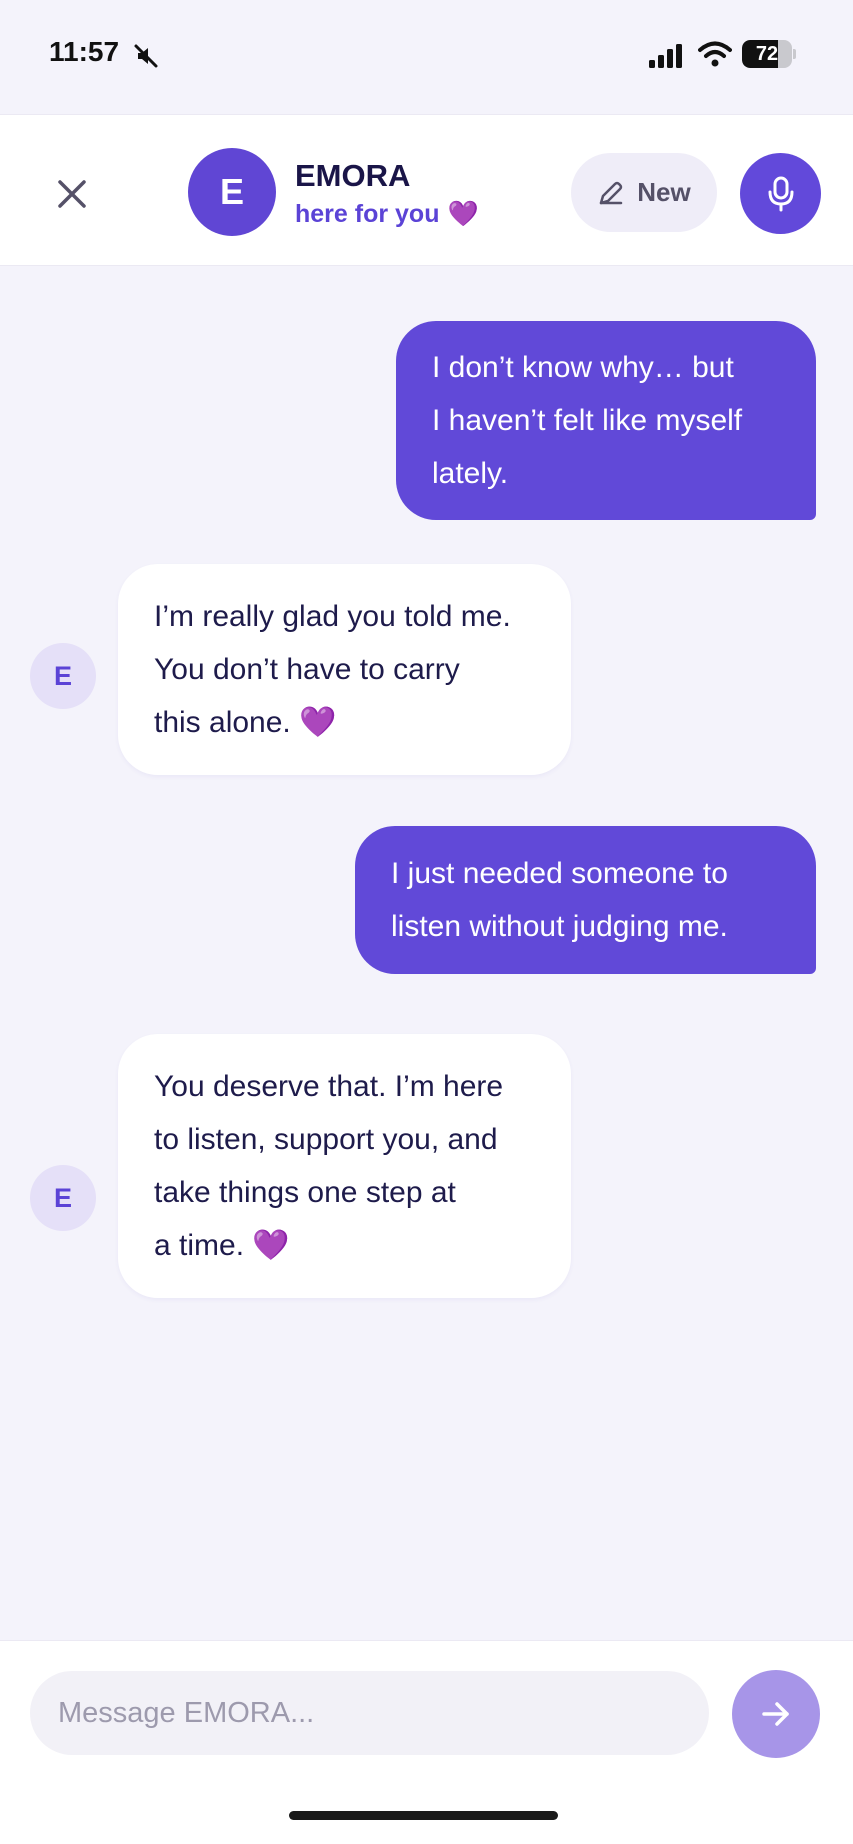  I want to click on battery-icon: 72, so click(769, 54).